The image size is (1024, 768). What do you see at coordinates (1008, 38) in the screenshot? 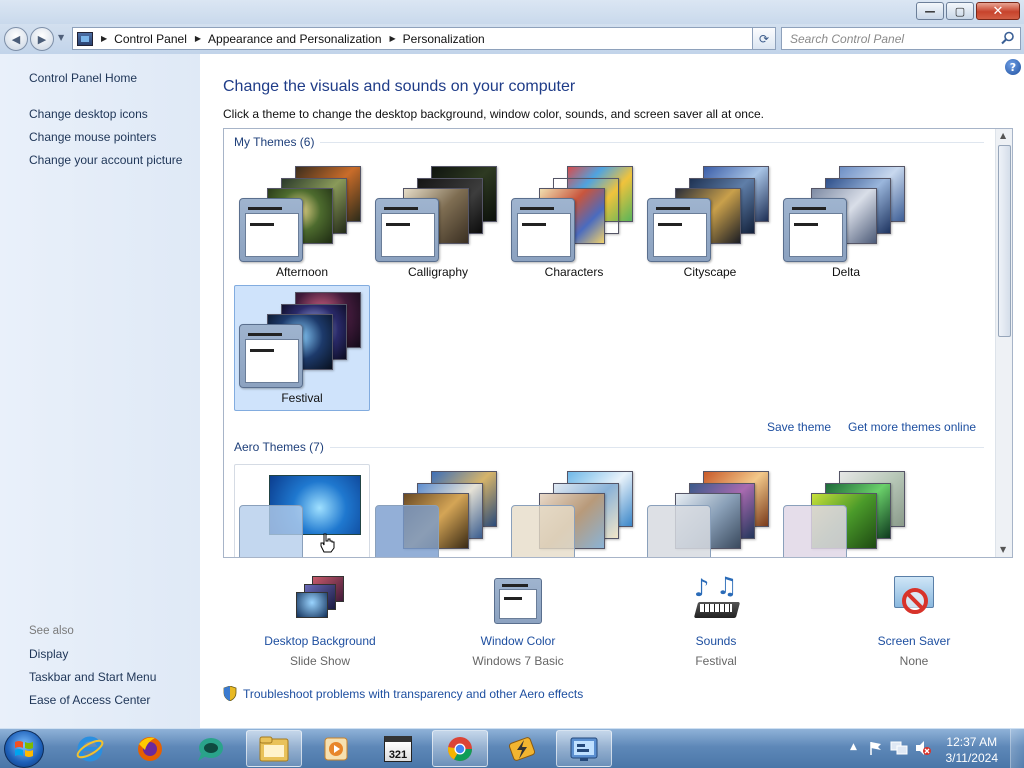
I see `search-icon` at bounding box center [1008, 38].